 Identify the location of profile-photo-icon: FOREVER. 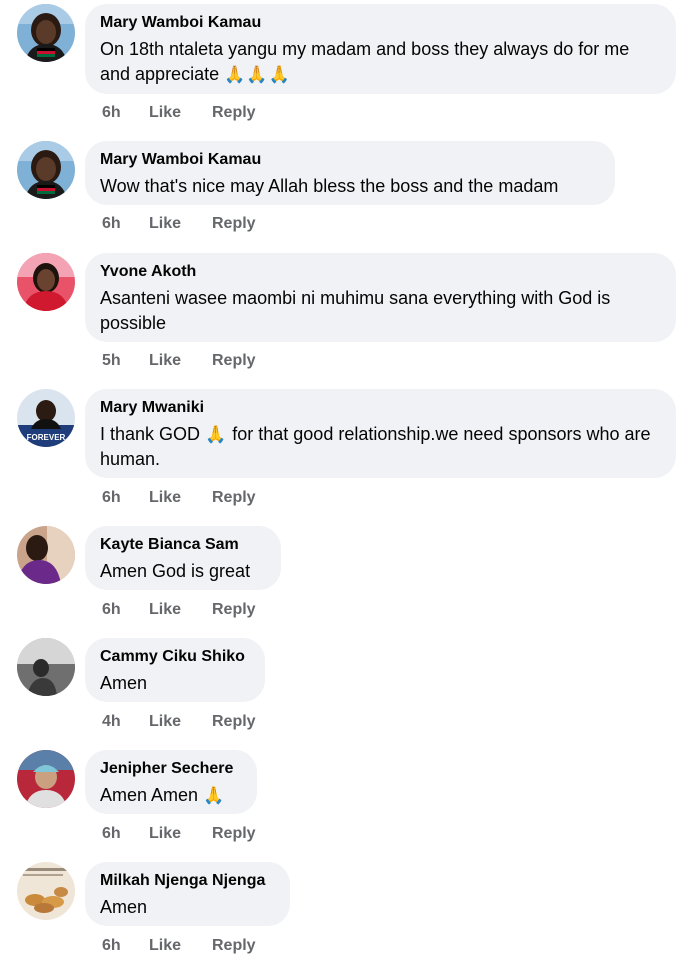
(46, 418).